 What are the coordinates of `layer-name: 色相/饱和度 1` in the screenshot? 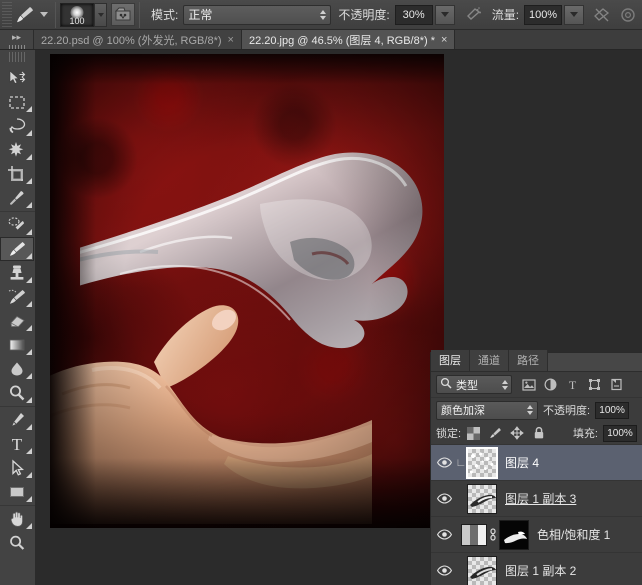 It's located at (574, 535).